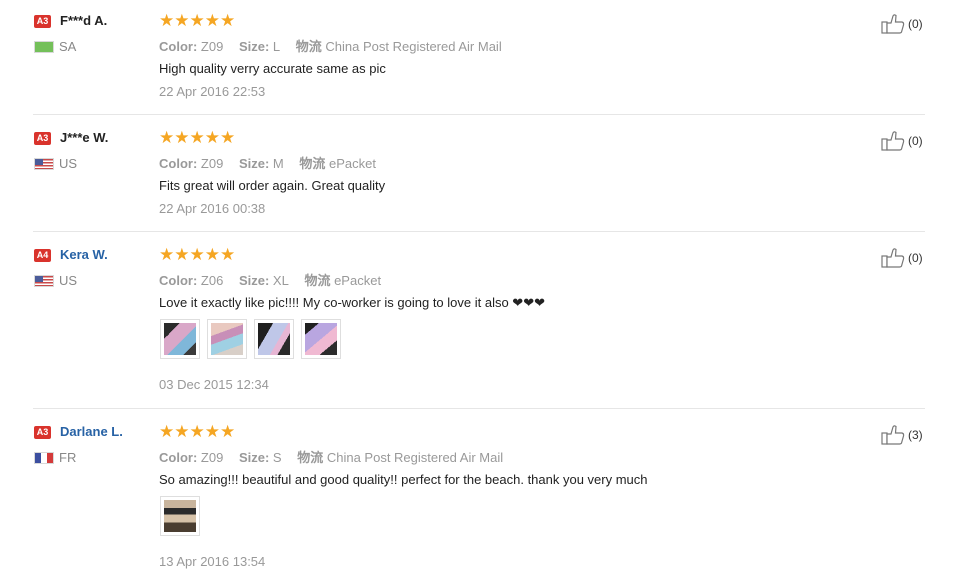 Image resolution: width=955 pixels, height=580 pixels. What do you see at coordinates (280, 280) in the screenshot?
I see `size-value: XL` at bounding box center [280, 280].